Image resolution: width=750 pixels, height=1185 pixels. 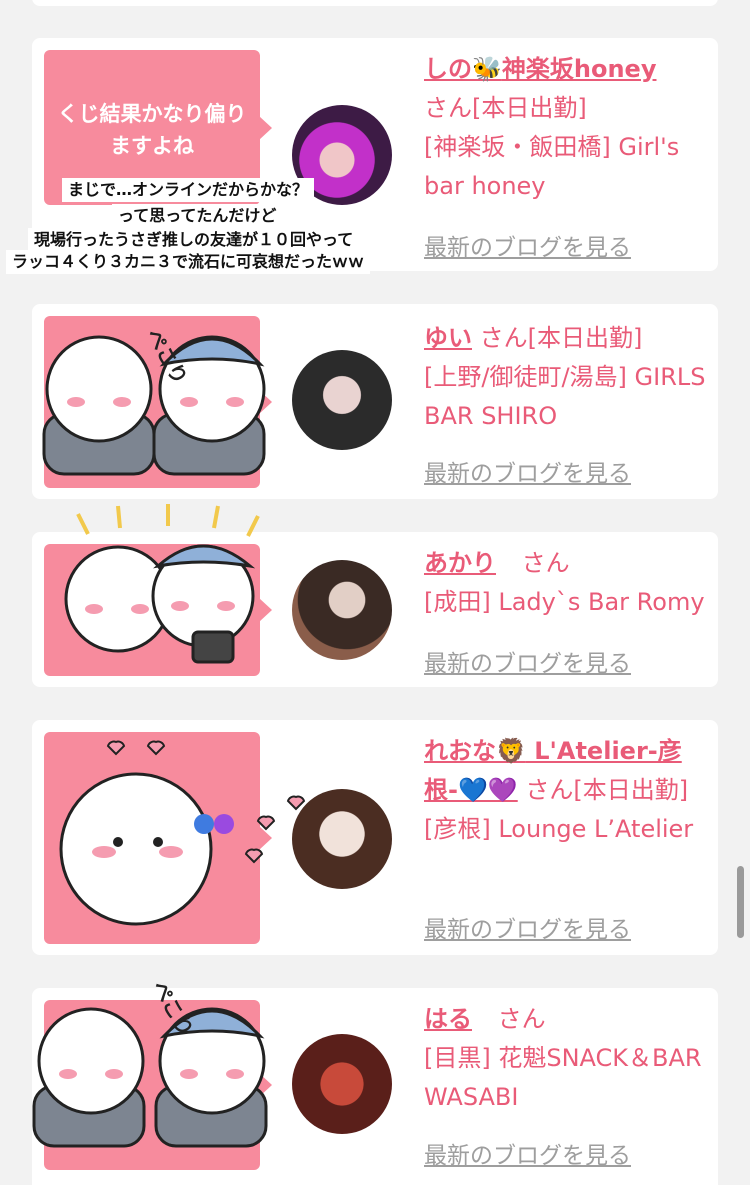 I want to click on caption-line: って思ってたんだけど, so click(x=197, y=216).